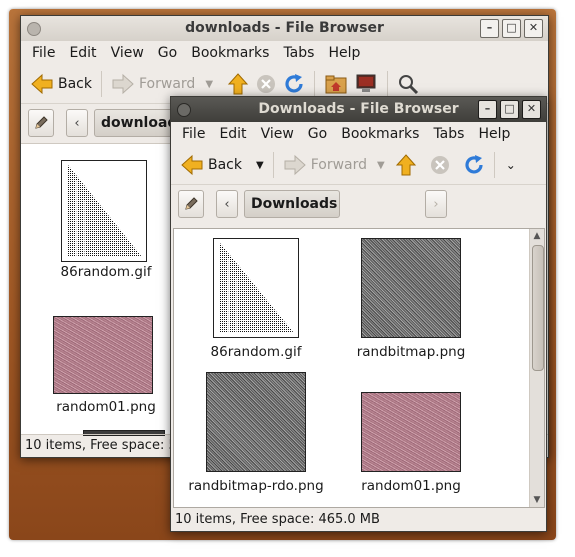 The height and width of the screenshot is (557, 575). I want to click on file-item: randbitmap-rdo.png, so click(256, 433).